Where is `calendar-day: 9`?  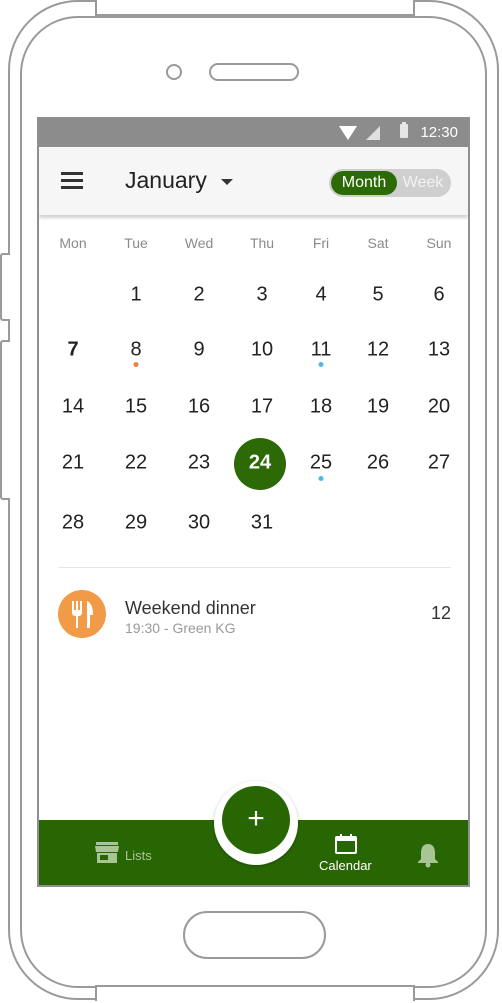
calendar-day: 9 is located at coordinates (198, 350).